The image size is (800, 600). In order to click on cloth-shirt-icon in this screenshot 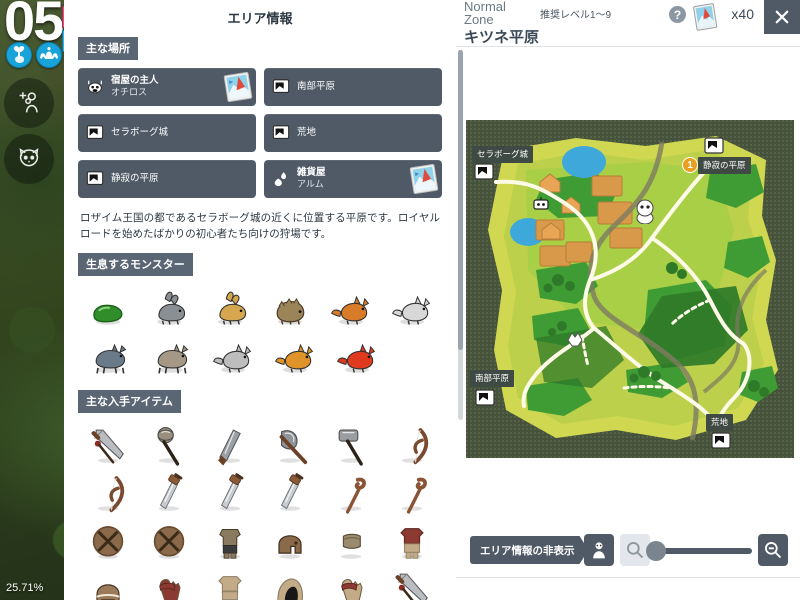, I will do `click(229, 583)`.